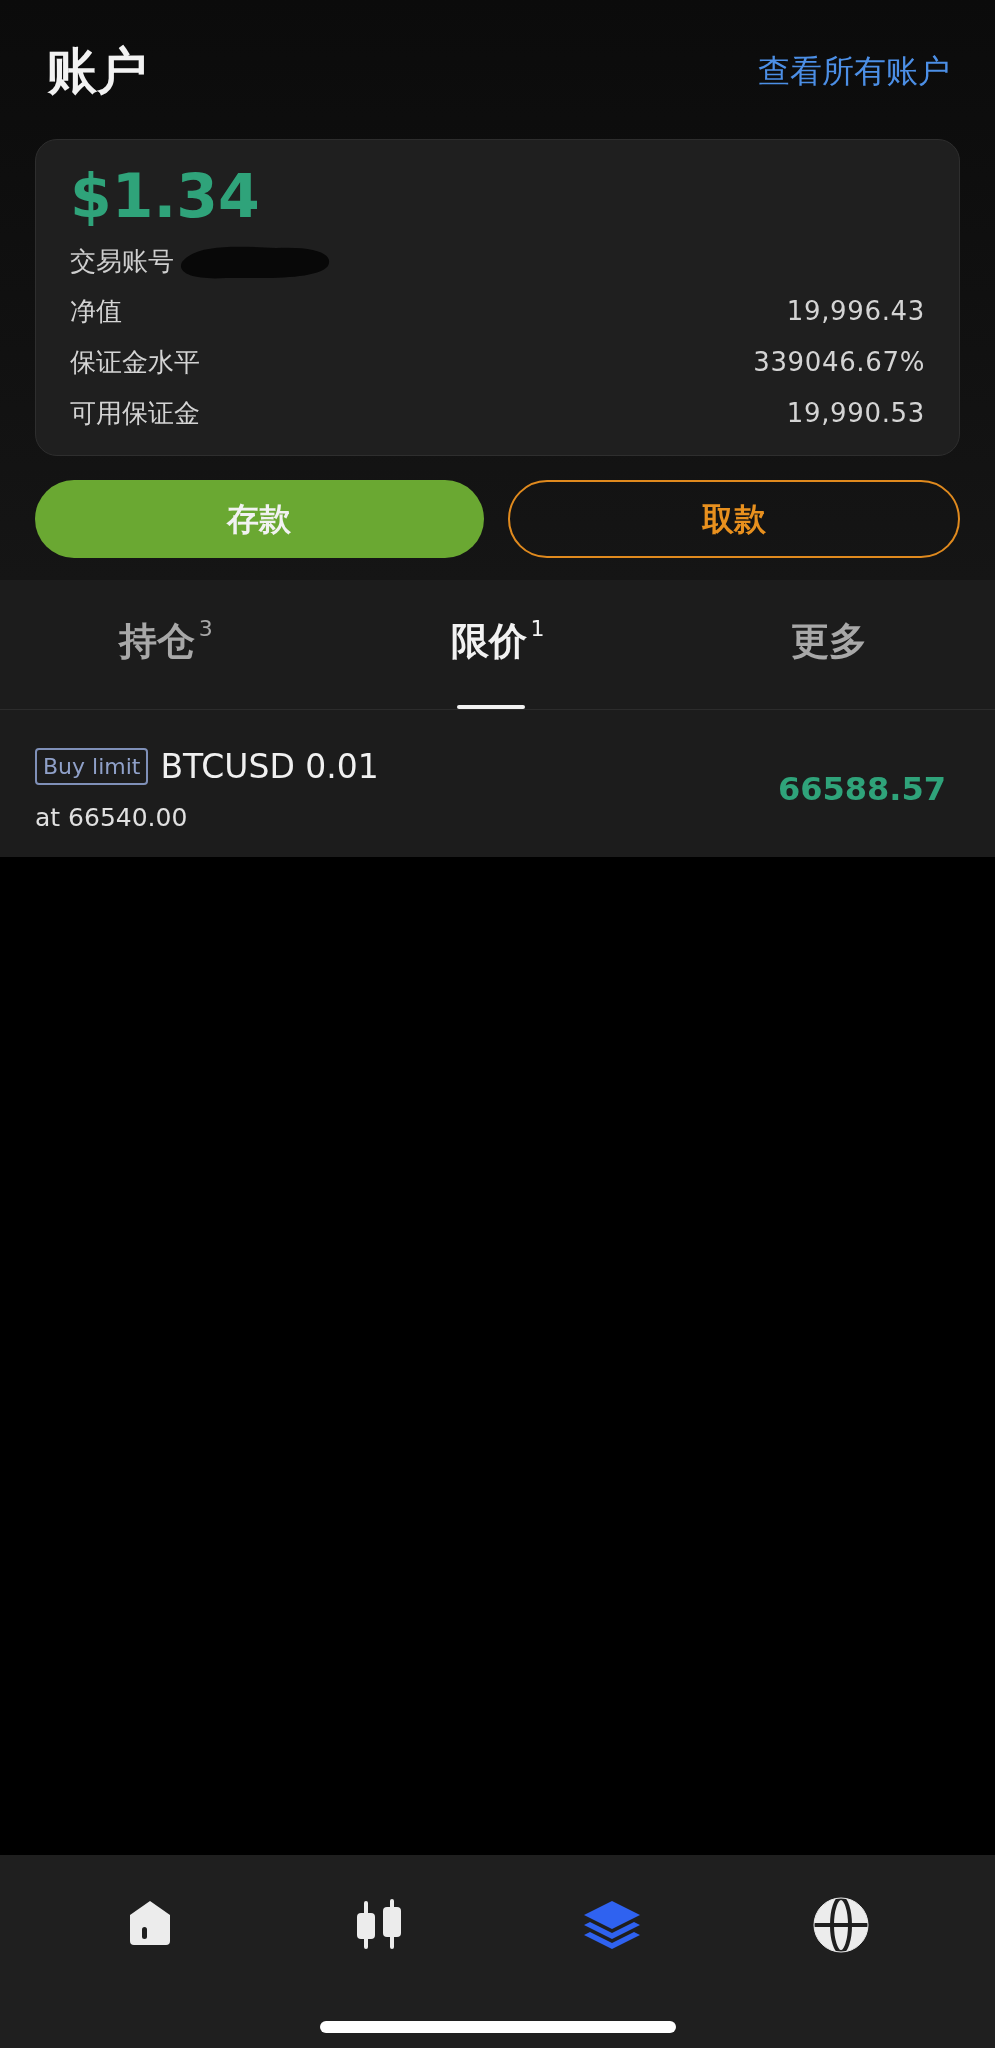  Describe the element at coordinates (135, 413) in the screenshot. I see `row-label: 可用保证金` at that location.